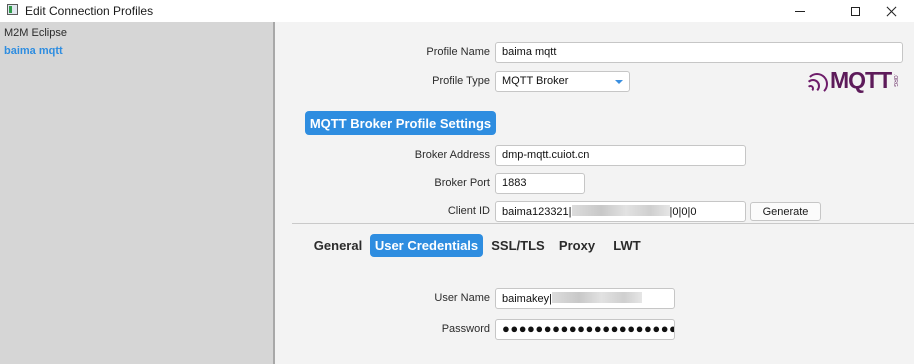 The image size is (914, 364). What do you see at coordinates (527, 299) in the screenshot?
I see `user-name-value: baimakey|` at bounding box center [527, 299].